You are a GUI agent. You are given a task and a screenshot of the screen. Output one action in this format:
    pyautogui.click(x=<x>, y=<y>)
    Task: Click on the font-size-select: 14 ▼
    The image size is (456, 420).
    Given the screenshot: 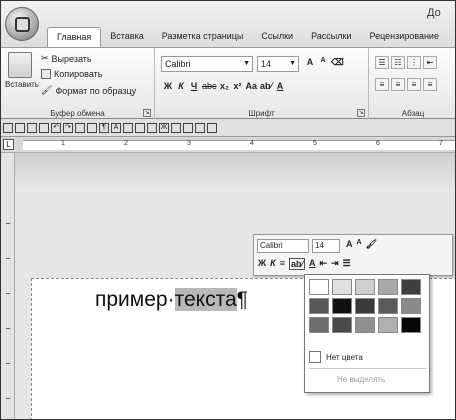 What is the action you would take?
    pyautogui.click(x=278, y=64)
    